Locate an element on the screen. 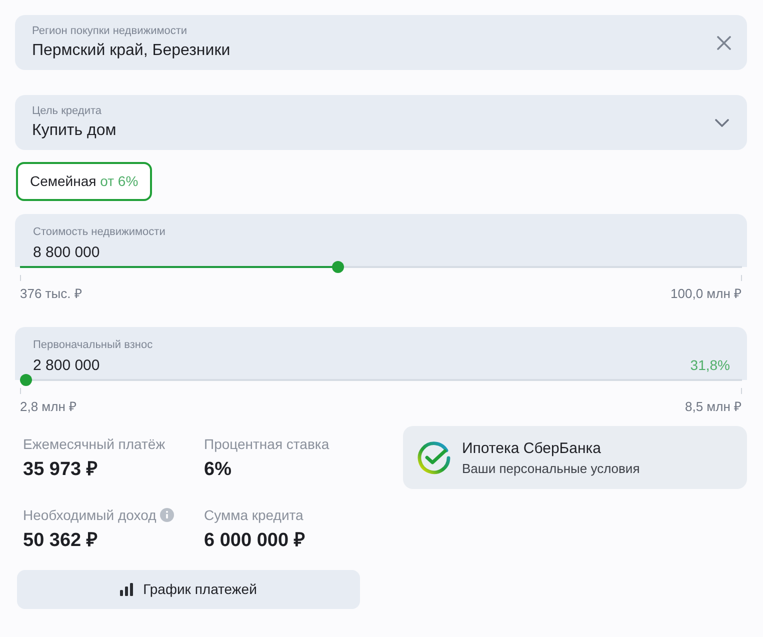 The height and width of the screenshot is (637, 763). min-value: 376 тыс. ₽ is located at coordinates (51, 294).